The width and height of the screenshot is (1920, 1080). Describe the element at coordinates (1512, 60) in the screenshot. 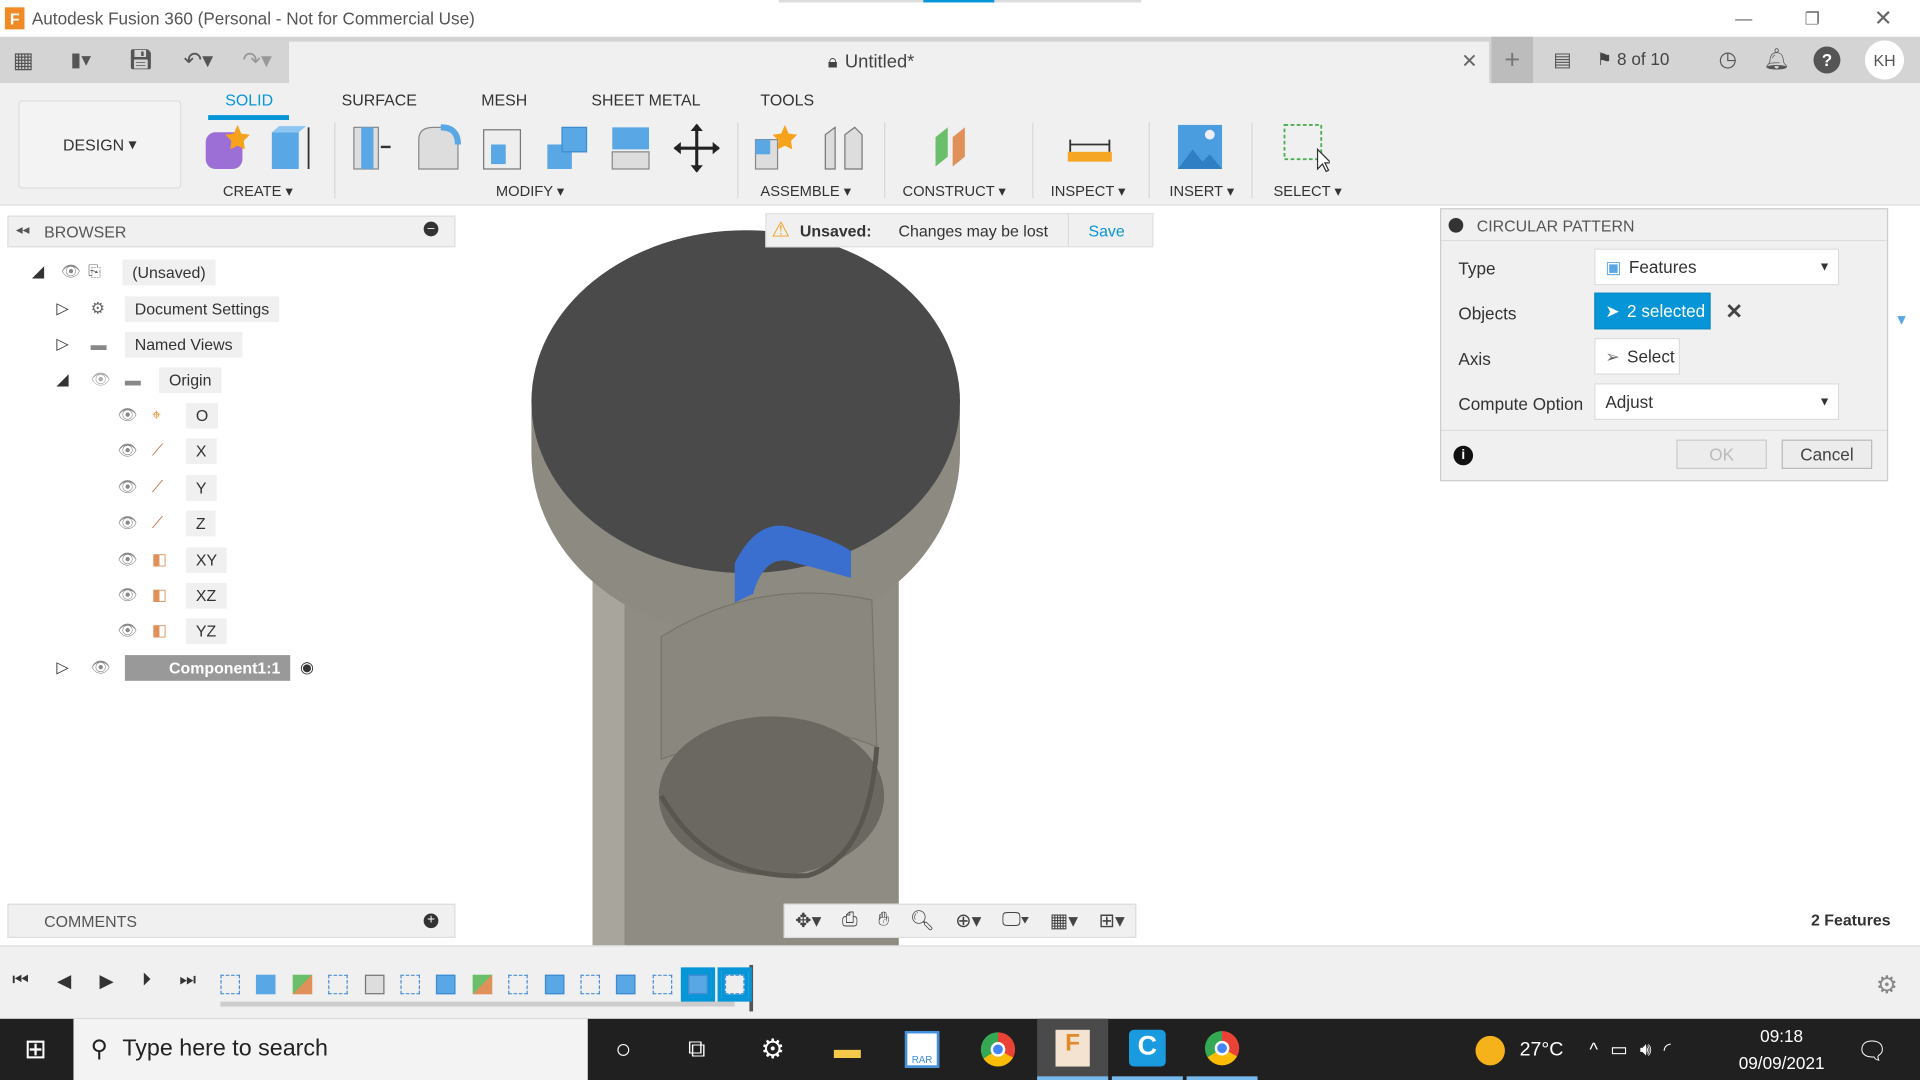

I see `new-tab-button: +` at that location.